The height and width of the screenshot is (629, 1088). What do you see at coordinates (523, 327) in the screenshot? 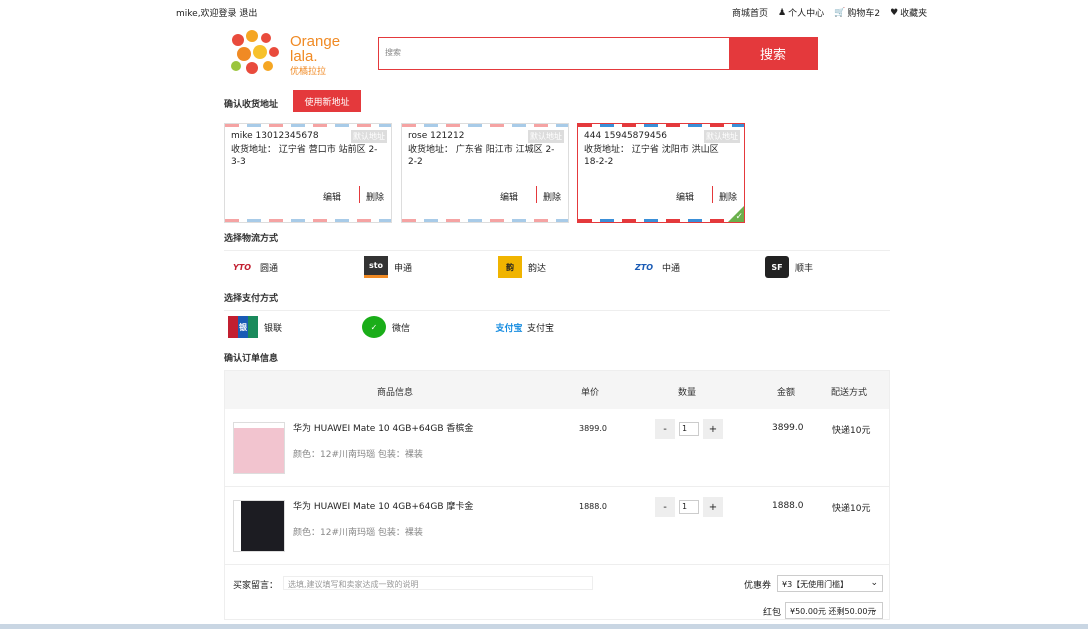
I see `payment-option-alipay: 支付宝 支付宝` at bounding box center [523, 327].